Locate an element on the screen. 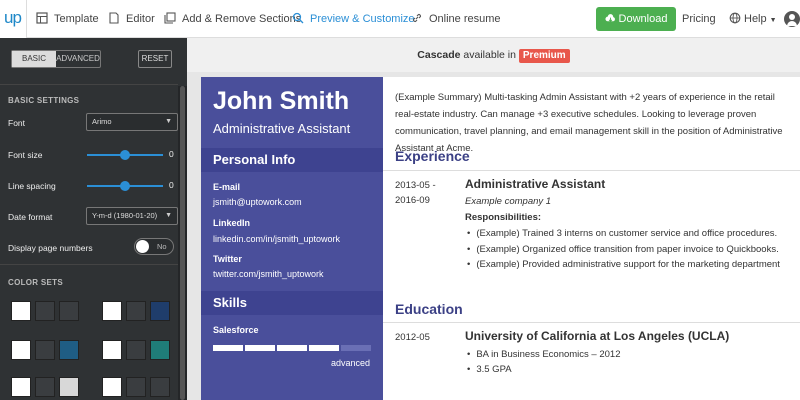  link-icon is located at coordinates (417, 18).